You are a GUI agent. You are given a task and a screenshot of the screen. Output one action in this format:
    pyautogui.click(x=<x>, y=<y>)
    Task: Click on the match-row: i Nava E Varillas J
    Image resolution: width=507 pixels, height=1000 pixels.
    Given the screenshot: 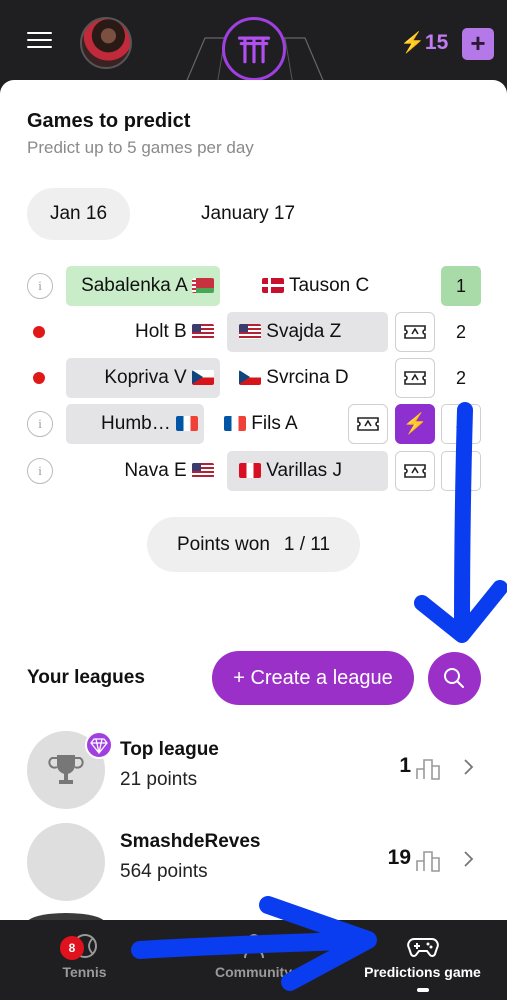 What is the action you would take?
    pyautogui.click(x=253, y=471)
    